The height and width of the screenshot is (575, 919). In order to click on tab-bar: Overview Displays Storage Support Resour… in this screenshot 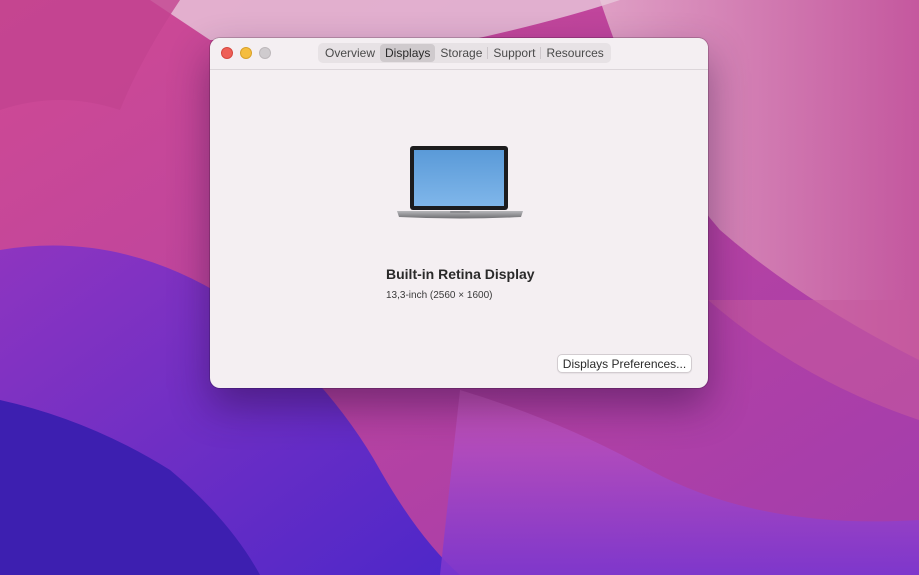, I will do `click(464, 53)`.